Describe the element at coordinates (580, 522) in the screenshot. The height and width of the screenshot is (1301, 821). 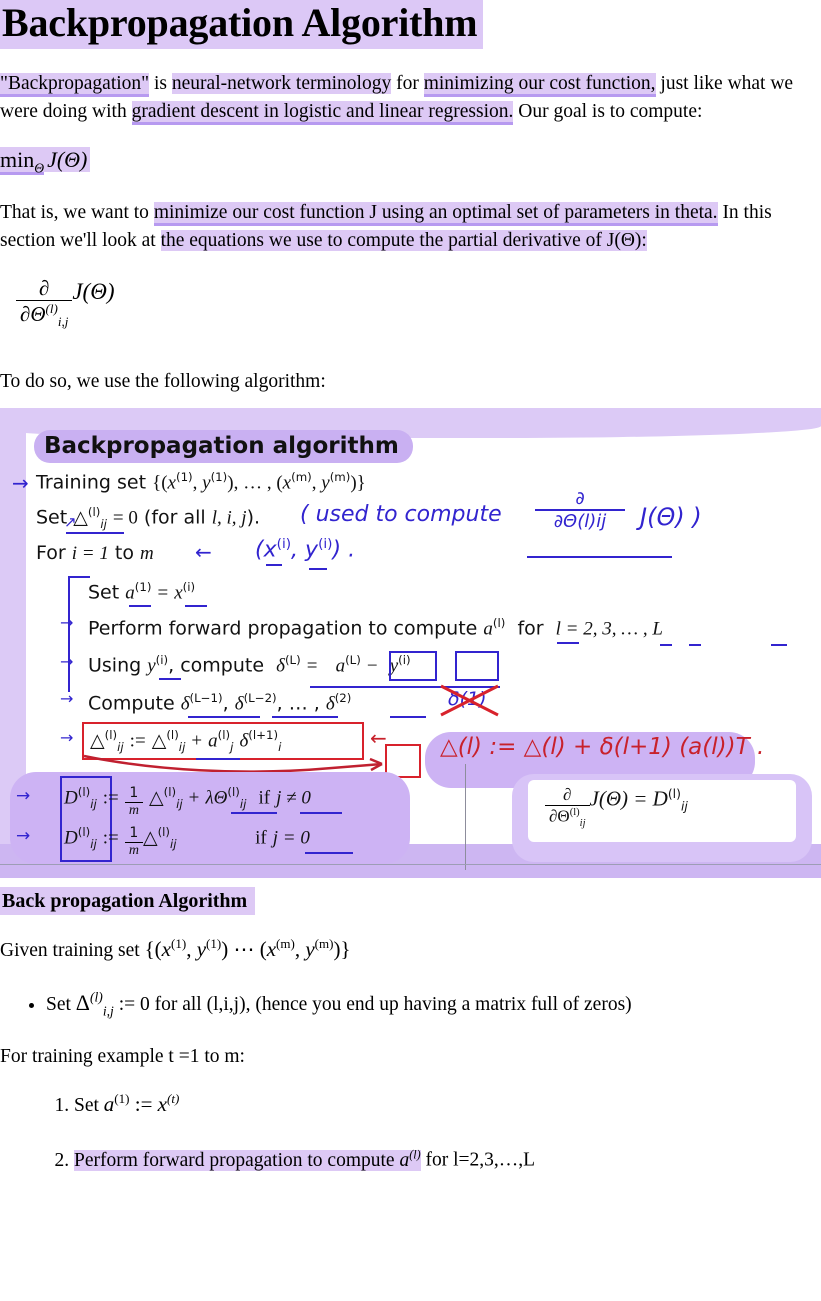
I see `blue-fraction-denominator: ∂Θ(l)ij` at that location.